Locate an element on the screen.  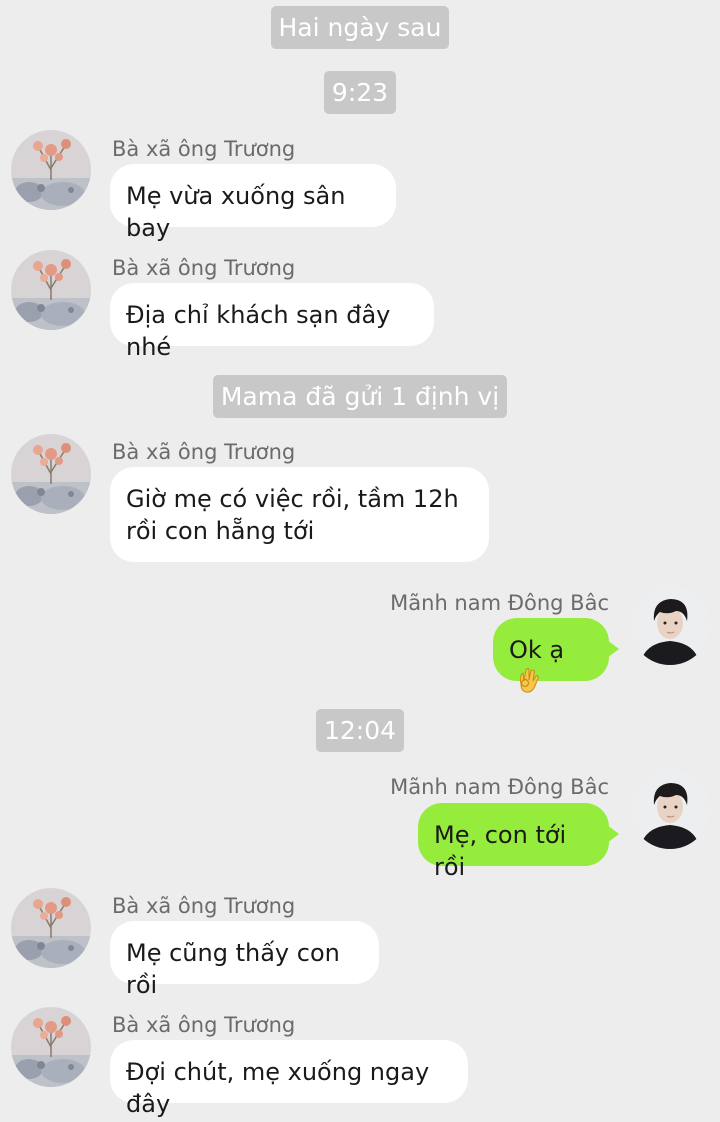
message-bubble: Ok ạ is located at coordinates (556, 655).